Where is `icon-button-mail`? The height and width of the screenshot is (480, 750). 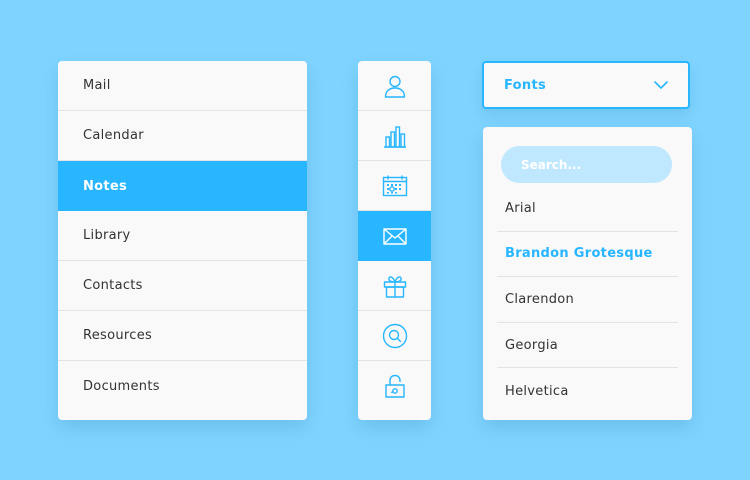 icon-button-mail is located at coordinates (394, 236).